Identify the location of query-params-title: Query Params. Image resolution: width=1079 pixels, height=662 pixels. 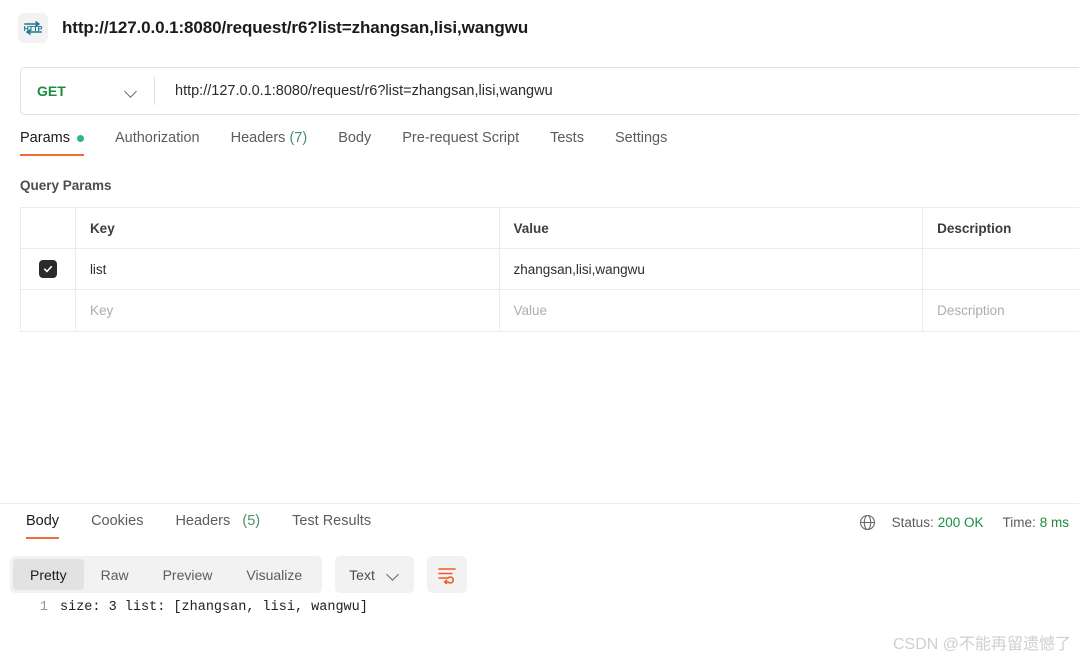
(66, 185).